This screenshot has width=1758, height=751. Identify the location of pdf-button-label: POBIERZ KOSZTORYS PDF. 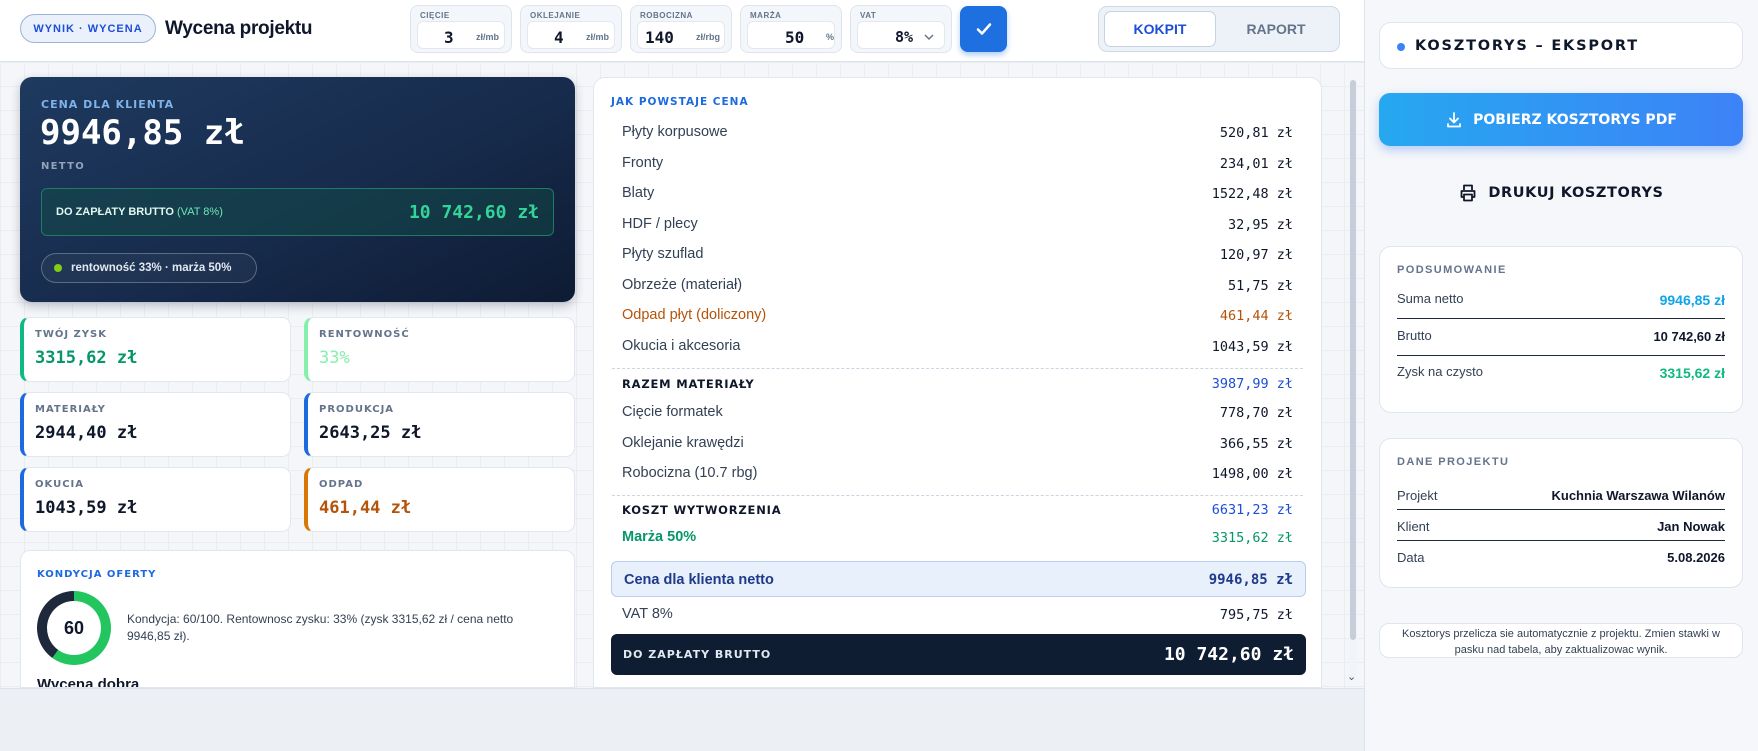
(1575, 119).